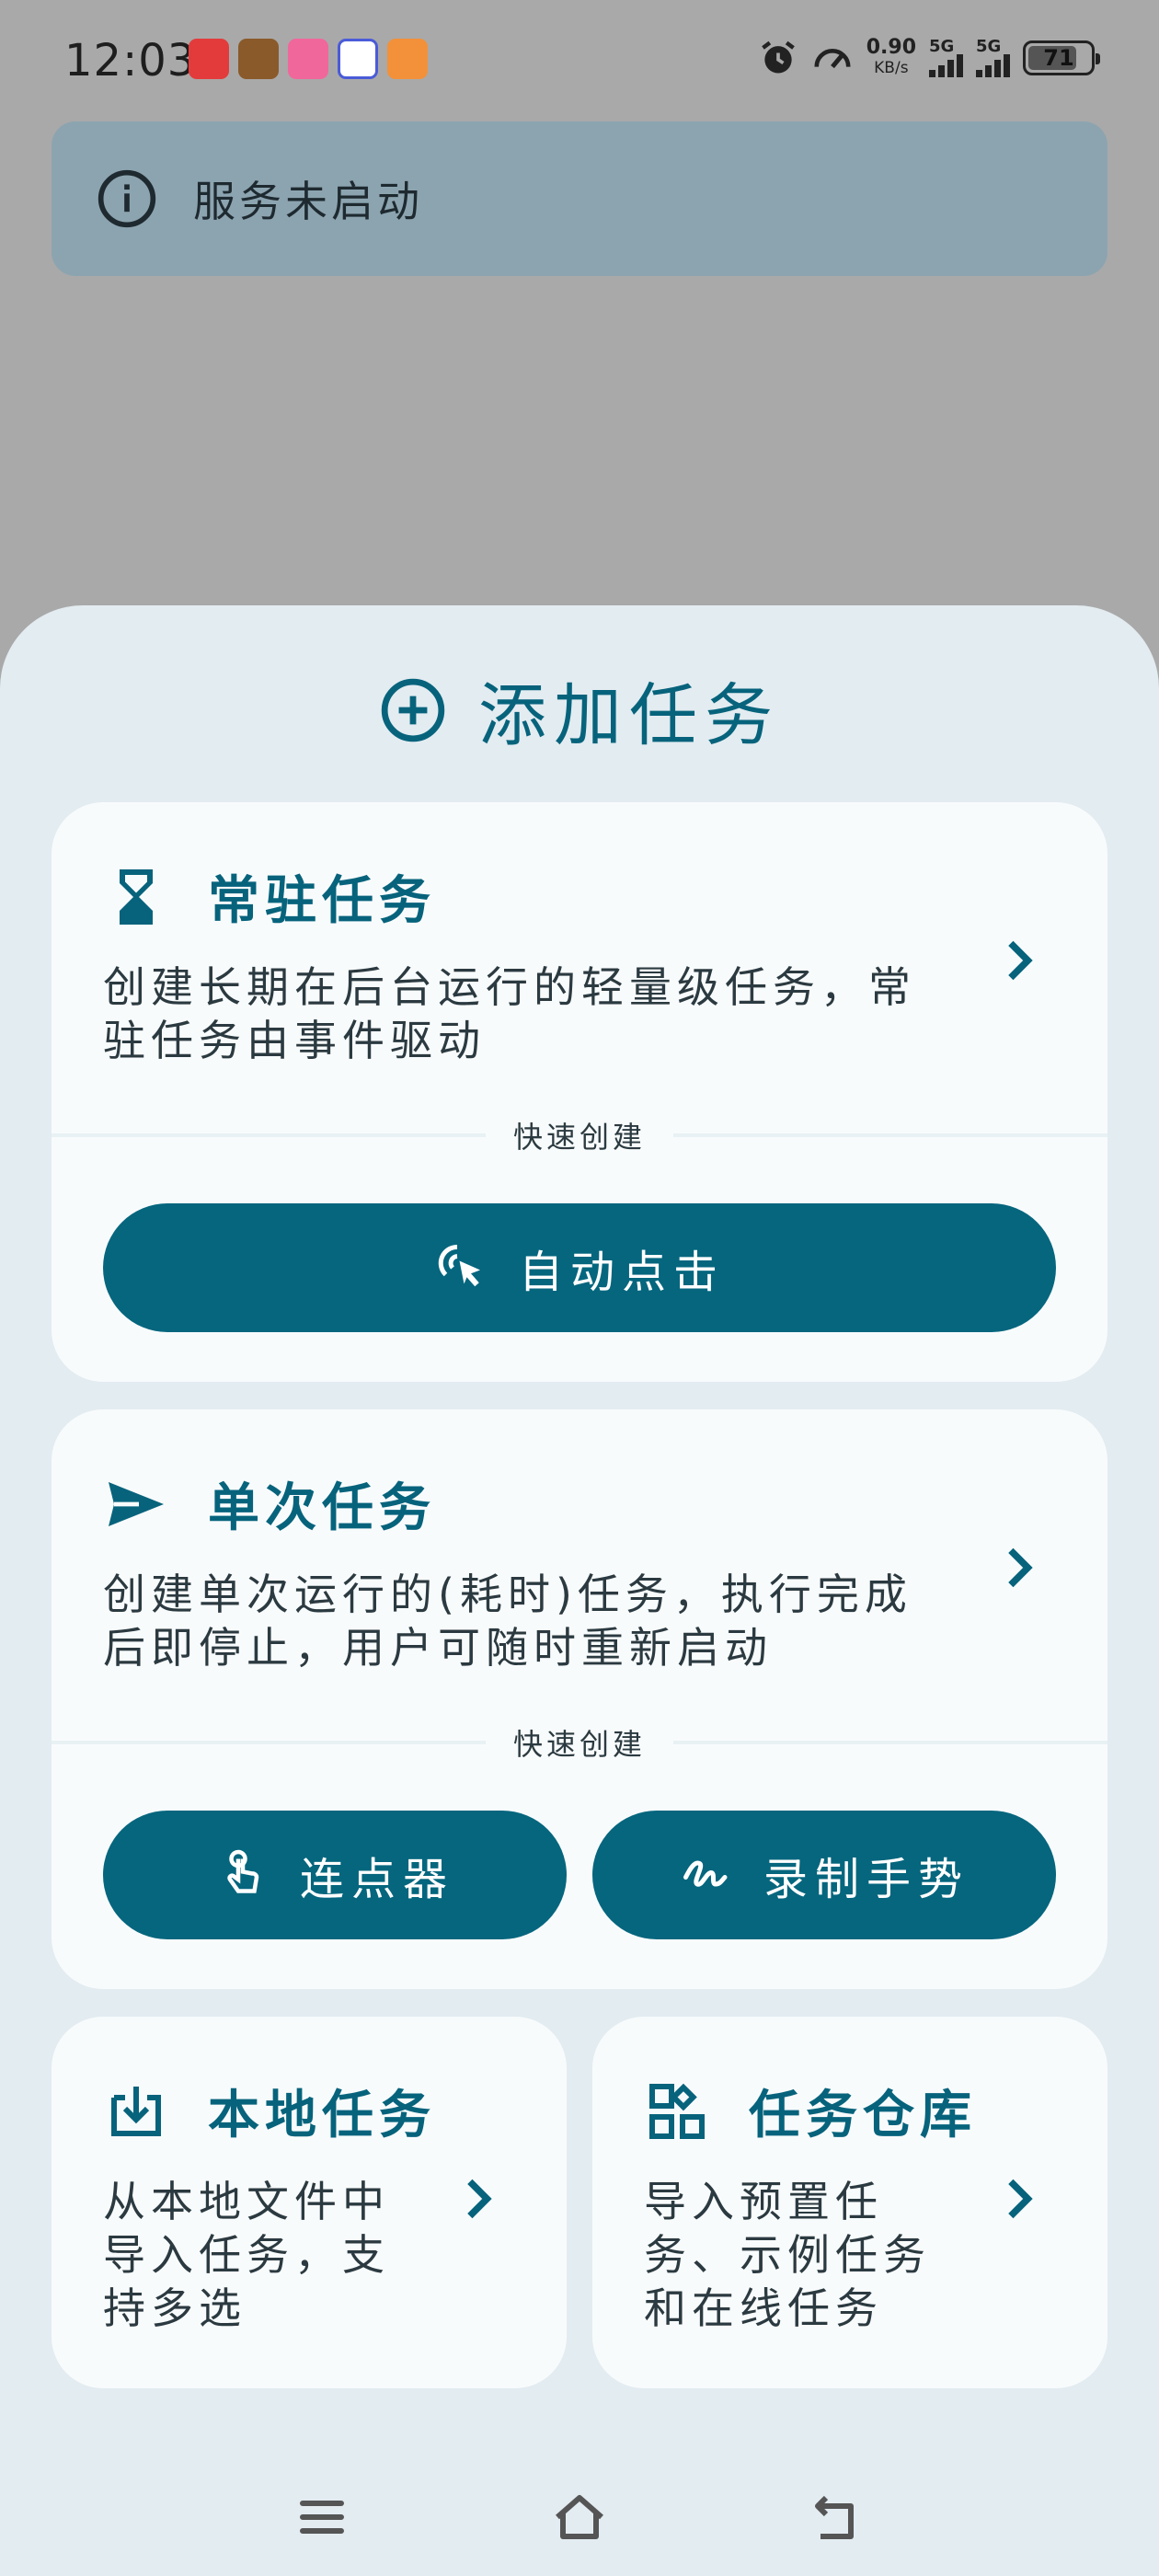 This screenshot has height=2576, width=1159. Describe the element at coordinates (891, 47) in the screenshot. I see `net-speed-value: 0.90` at that location.